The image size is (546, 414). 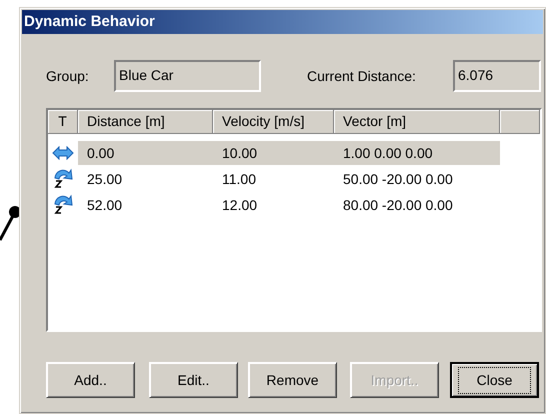 What do you see at coordinates (187, 76) in the screenshot?
I see `group-field: Blue Car` at bounding box center [187, 76].